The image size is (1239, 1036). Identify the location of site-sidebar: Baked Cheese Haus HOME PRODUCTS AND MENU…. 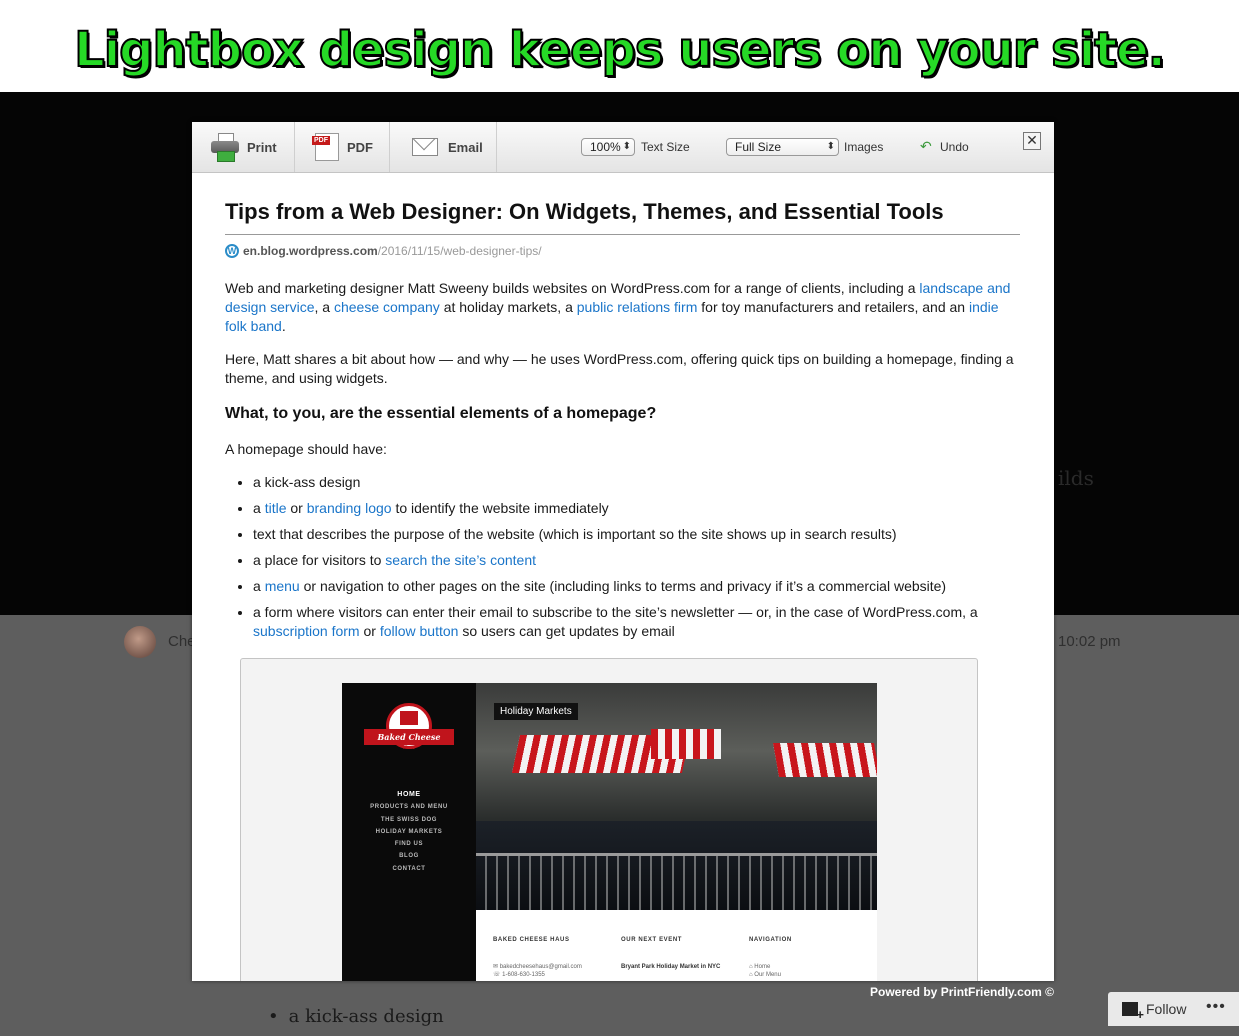
(409, 832).